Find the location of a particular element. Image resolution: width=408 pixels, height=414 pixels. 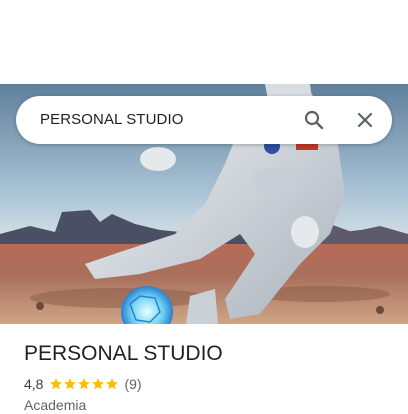

search-icon is located at coordinates (314, 120).